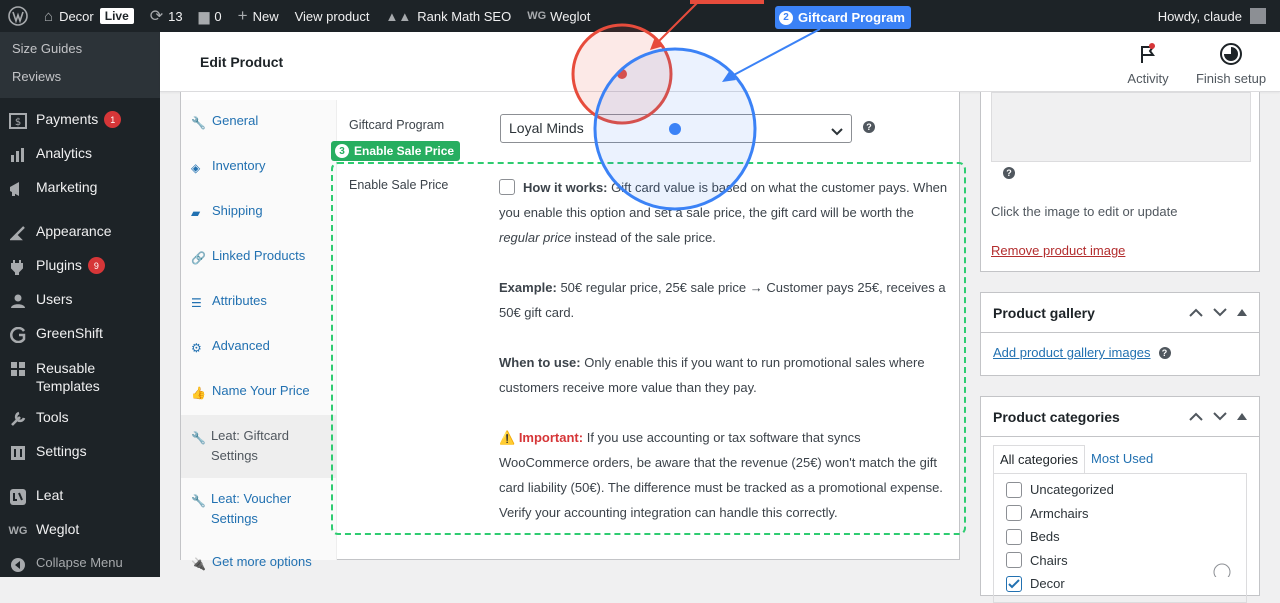  Describe the element at coordinates (80, 78) in the screenshot. I see `submenu-item-reviews: Reviews` at that location.